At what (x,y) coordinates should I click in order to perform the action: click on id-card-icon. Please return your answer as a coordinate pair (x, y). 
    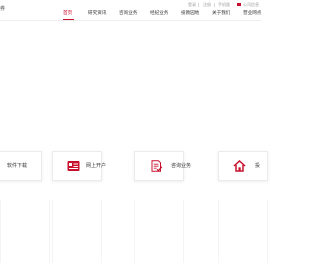
    Looking at the image, I should click on (73, 166).